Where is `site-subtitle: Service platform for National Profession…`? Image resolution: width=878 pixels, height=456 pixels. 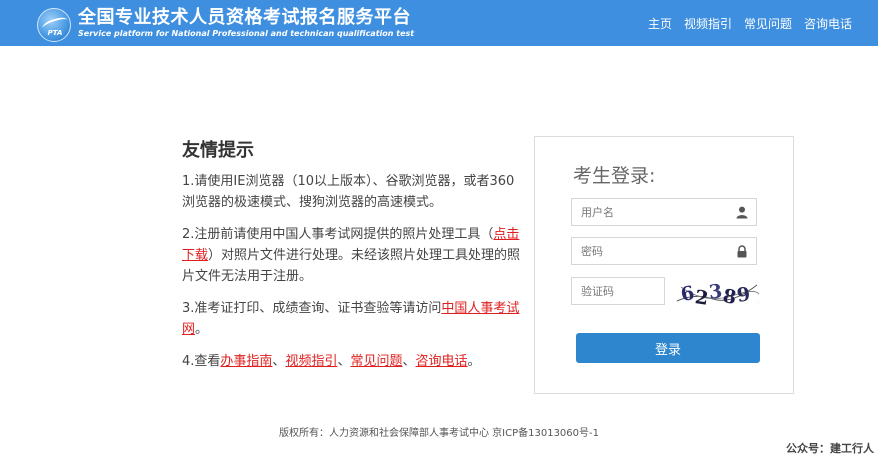
site-subtitle: Service platform for National Profession… is located at coordinates (246, 33).